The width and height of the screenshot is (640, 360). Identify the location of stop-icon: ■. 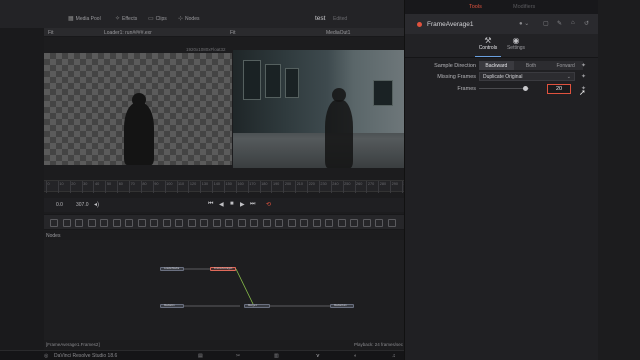
(232, 204).